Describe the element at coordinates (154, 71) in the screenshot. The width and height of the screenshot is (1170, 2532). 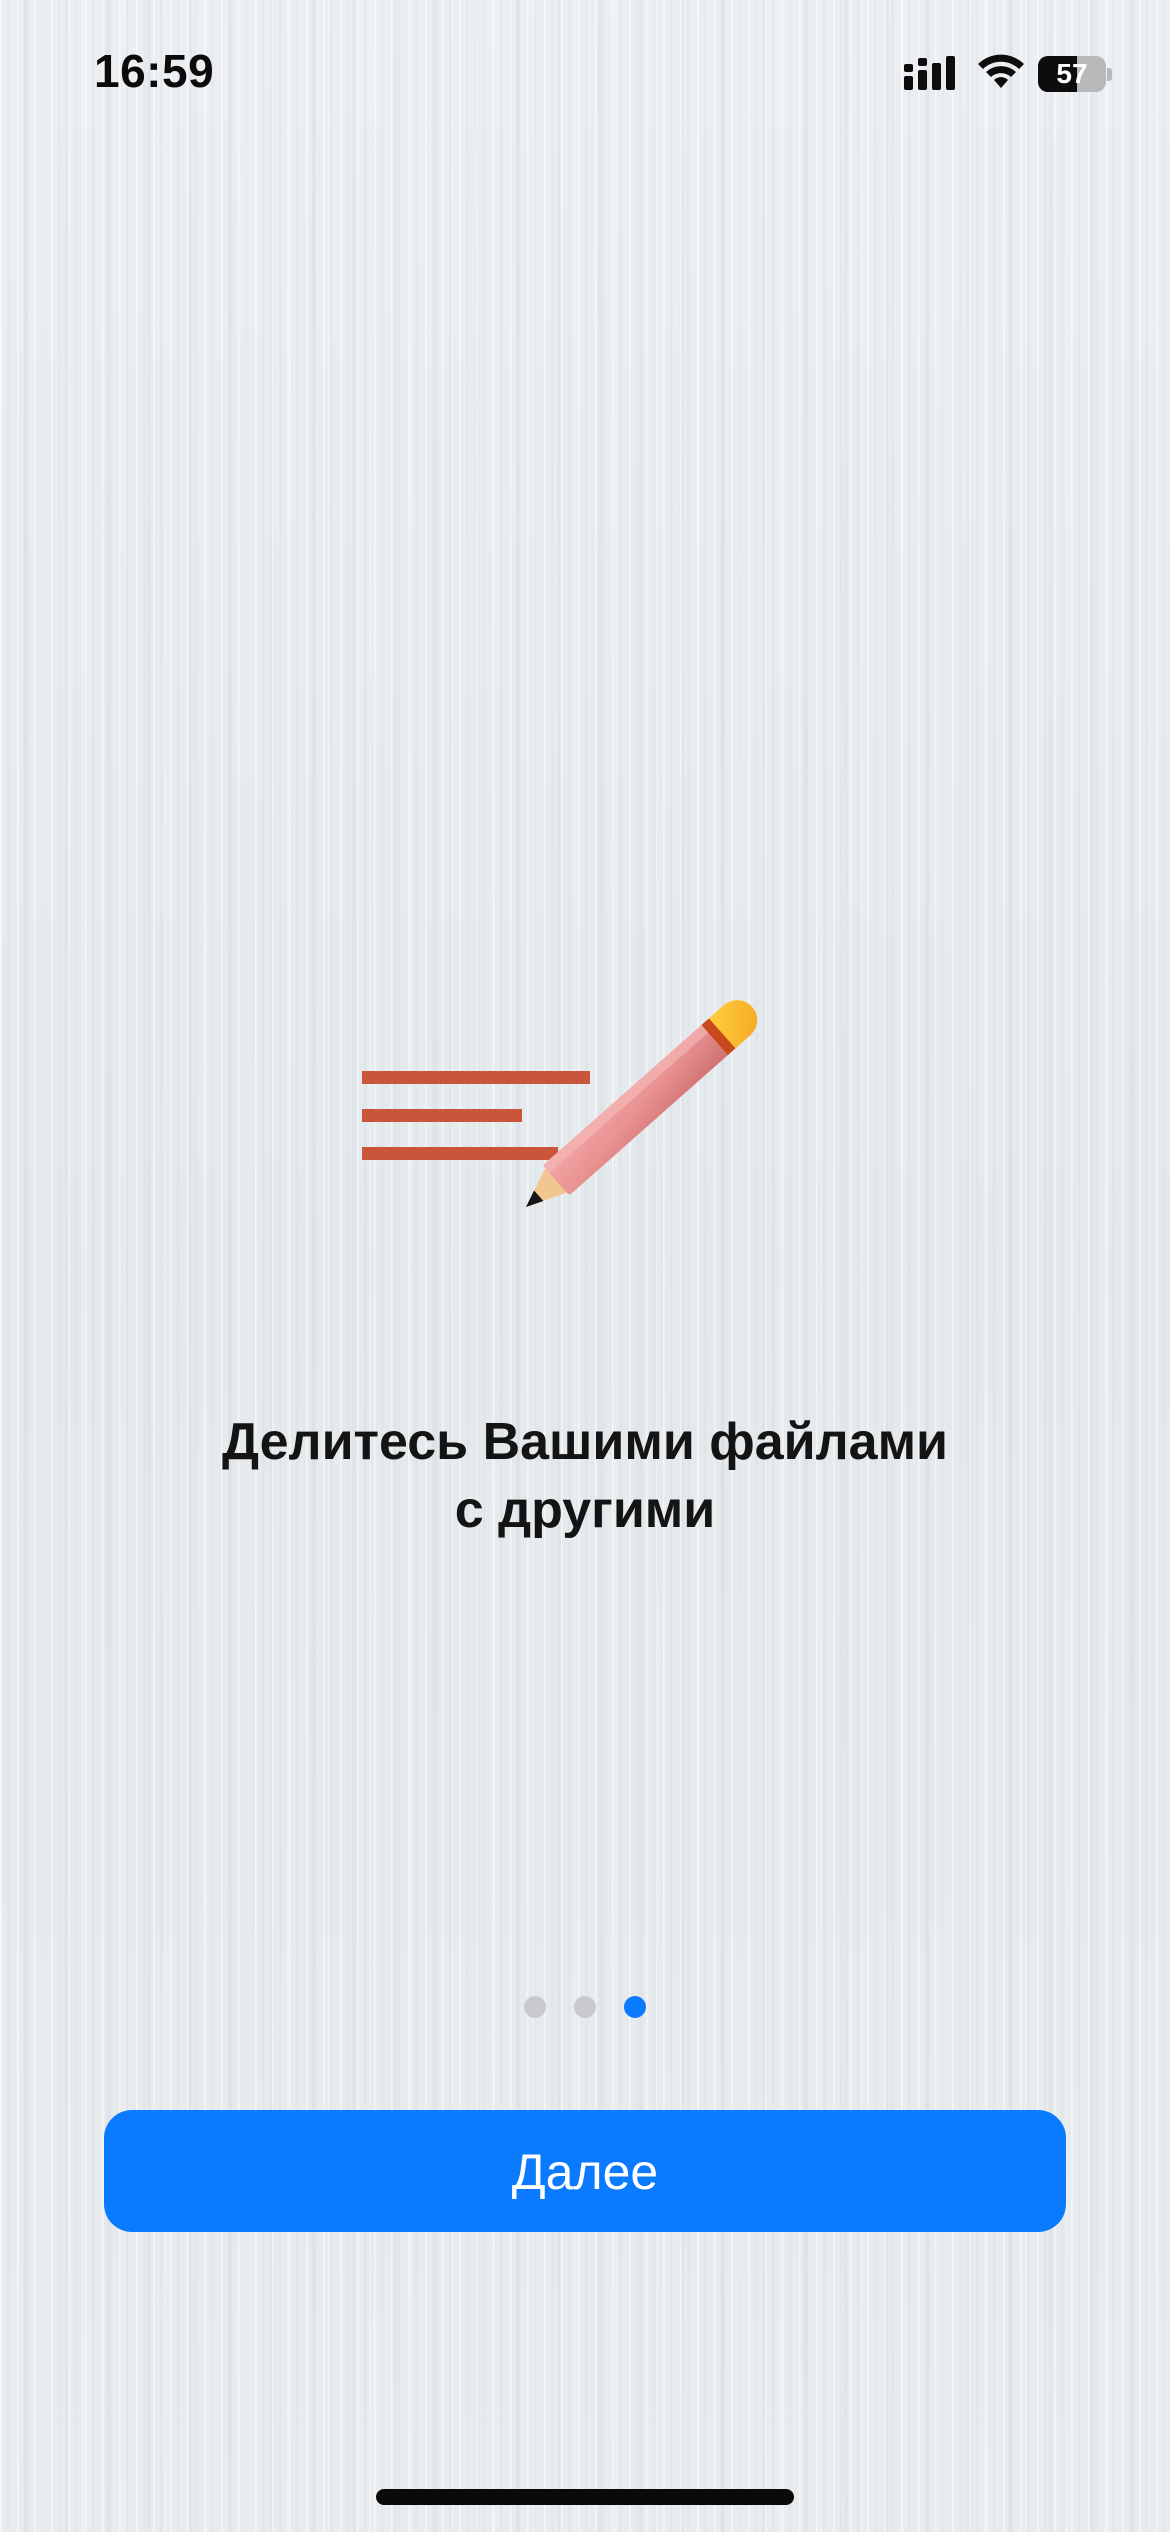
I see `status-time: 16:59` at that location.